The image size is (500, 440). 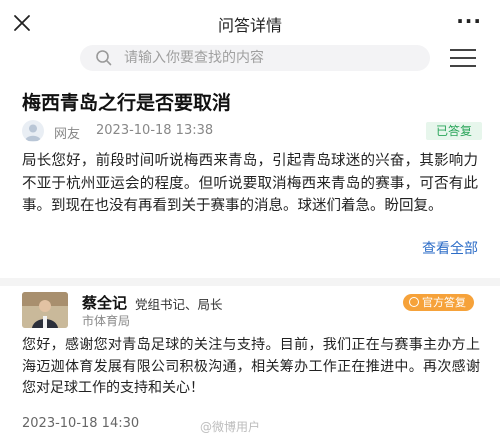 What do you see at coordinates (230, 427) in the screenshot?
I see `watermark: @微博用户` at bounding box center [230, 427].